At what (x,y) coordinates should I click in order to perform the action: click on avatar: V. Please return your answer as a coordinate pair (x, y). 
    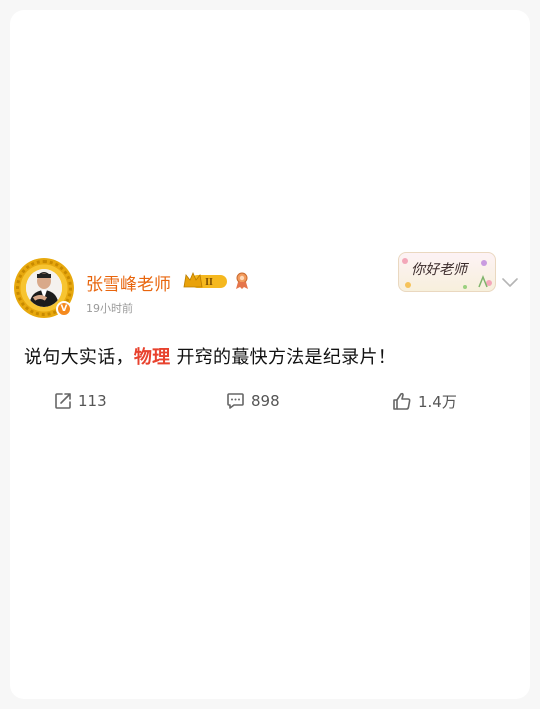
    Looking at the image, I should click on (44, 288).